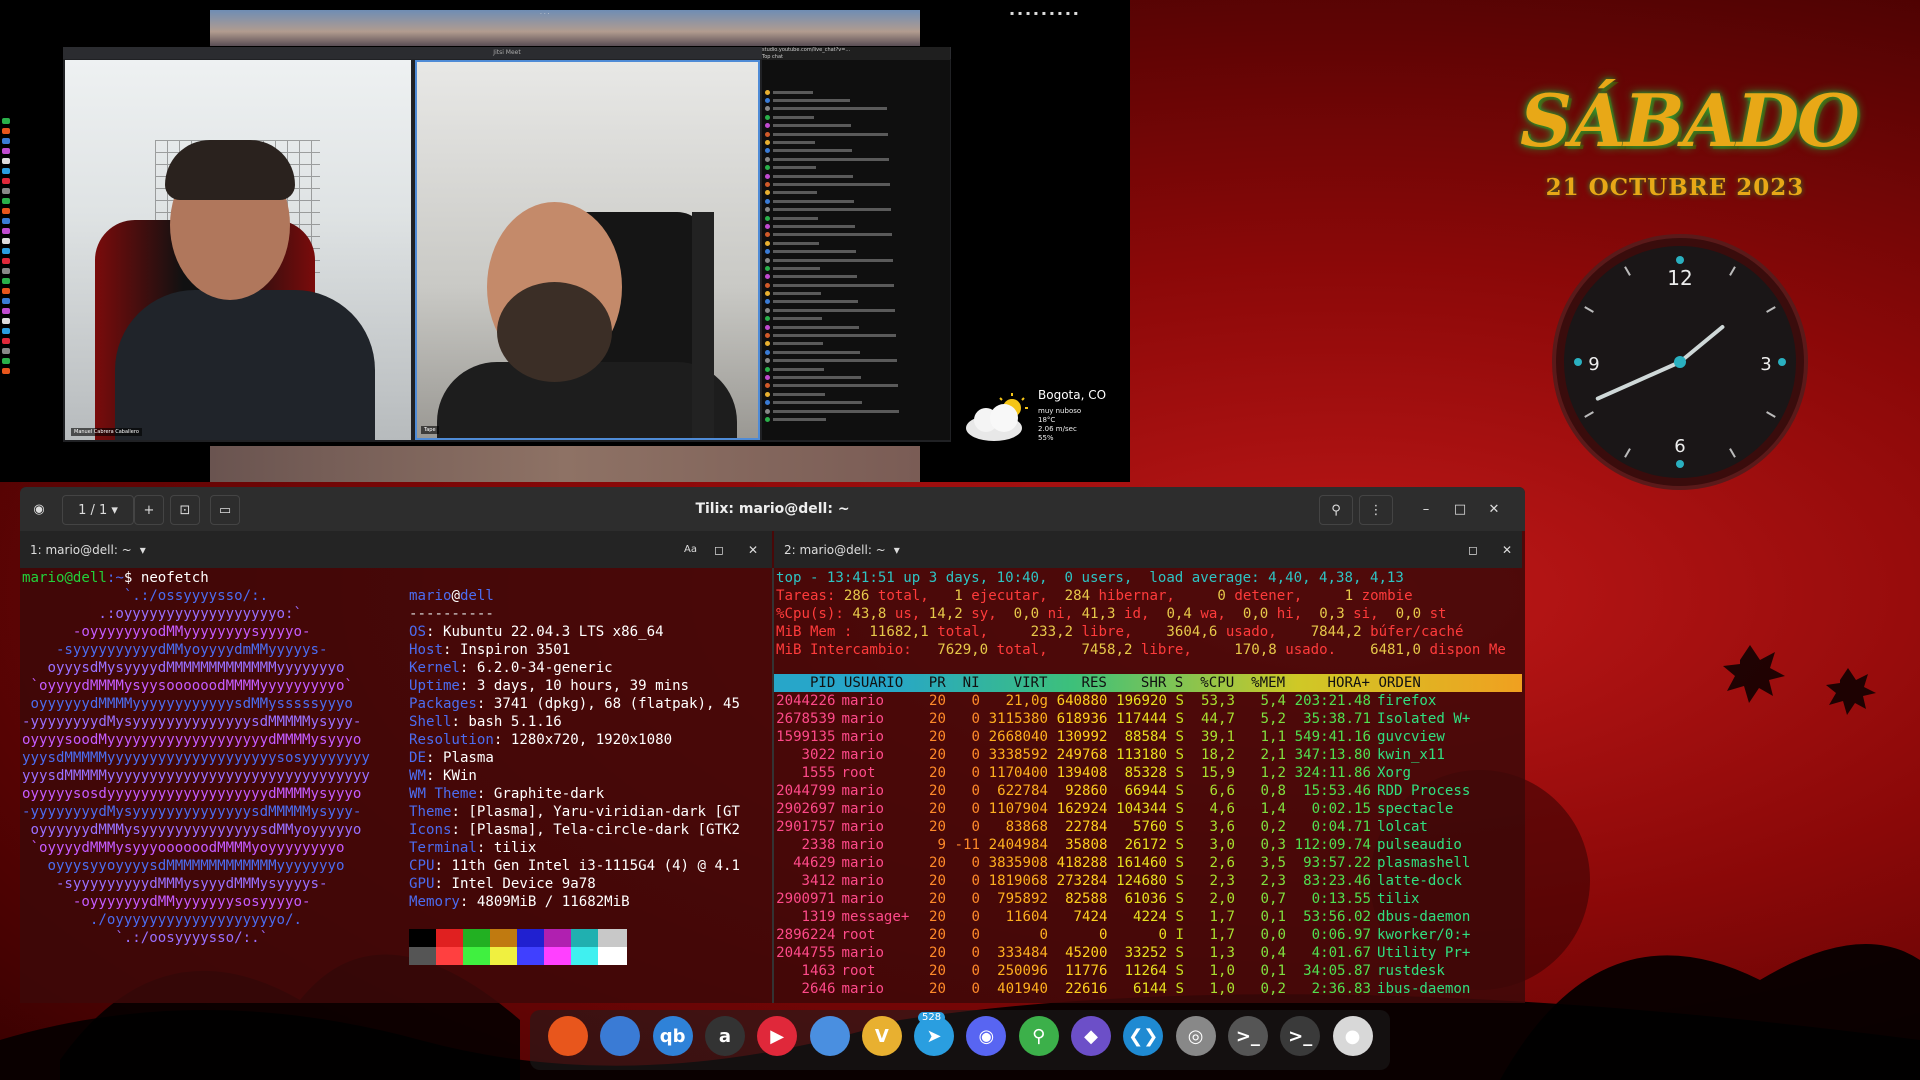  What do you see at coordinates (672, 1036) in the screenshot?
I see `qbittorrent-icon: qb` at bounding box center [672, 1036].